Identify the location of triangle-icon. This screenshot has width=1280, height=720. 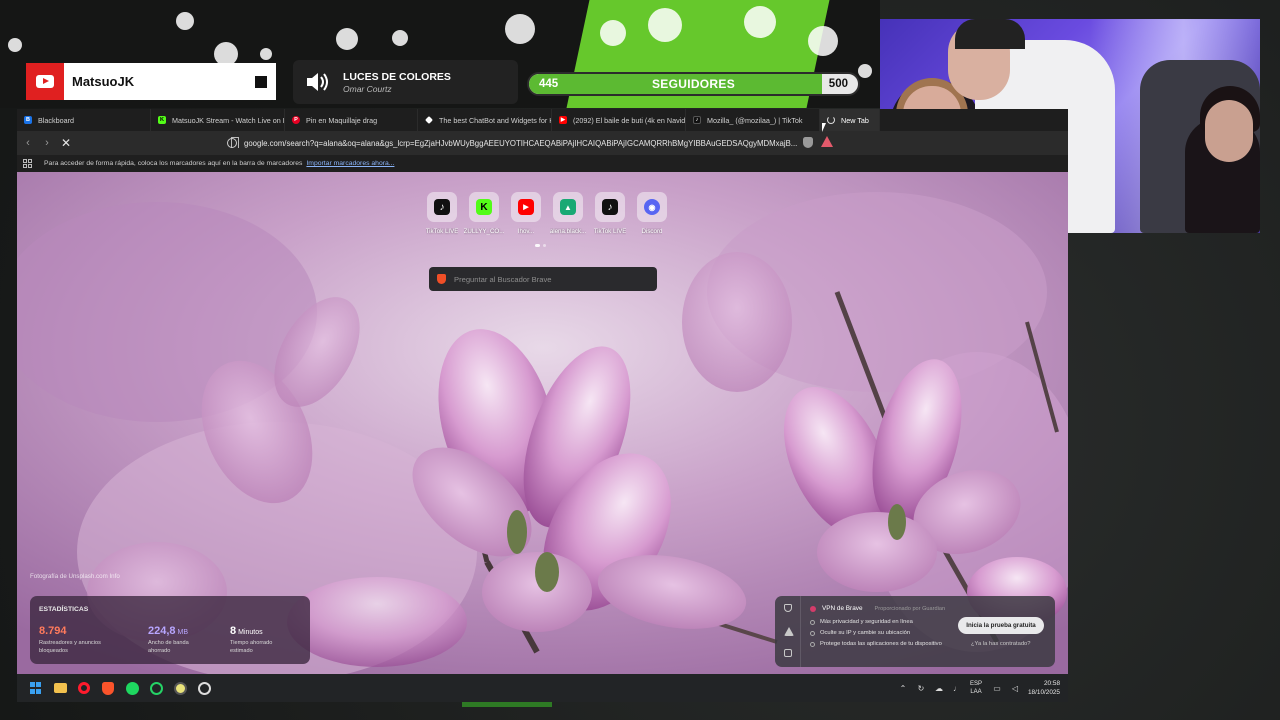
(789, 631).